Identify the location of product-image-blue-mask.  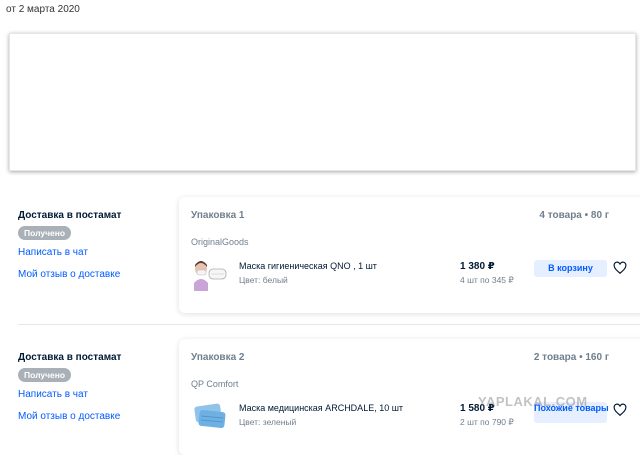
(210, 416).